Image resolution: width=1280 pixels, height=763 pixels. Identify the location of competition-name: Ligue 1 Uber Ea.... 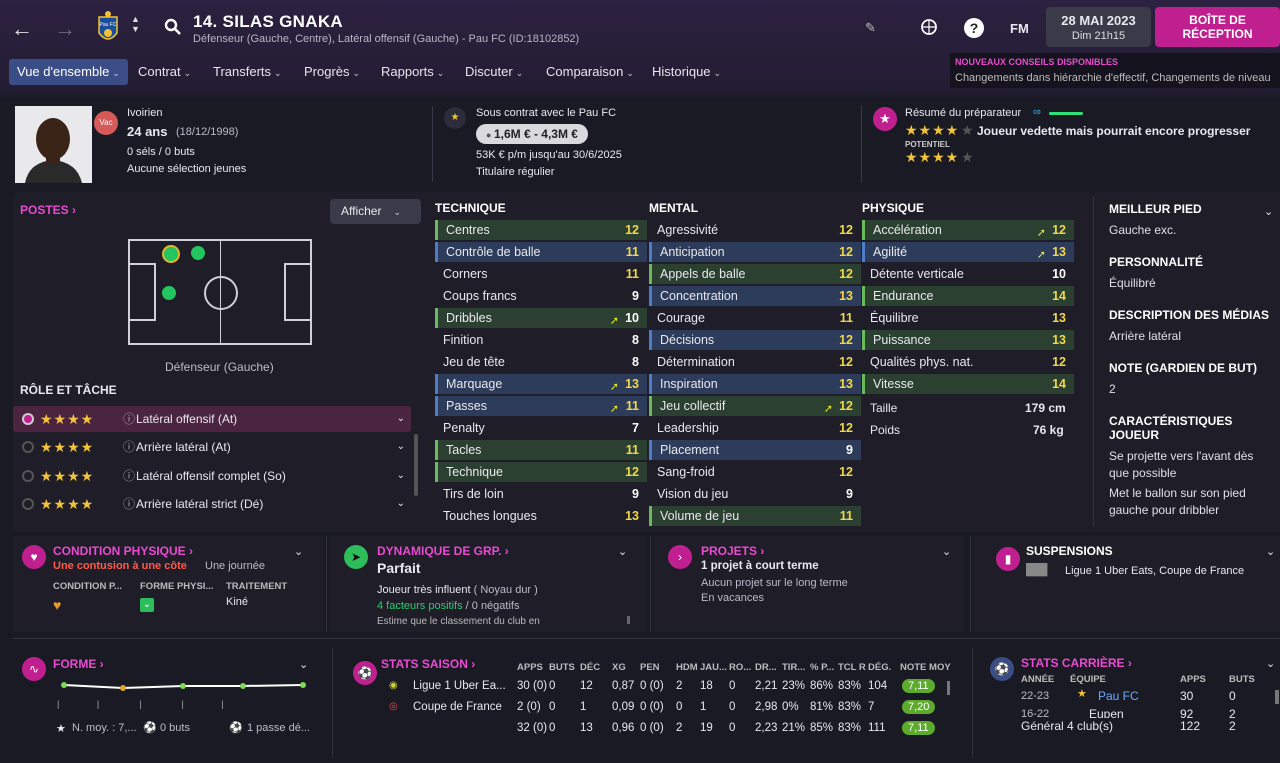
(459, 686).